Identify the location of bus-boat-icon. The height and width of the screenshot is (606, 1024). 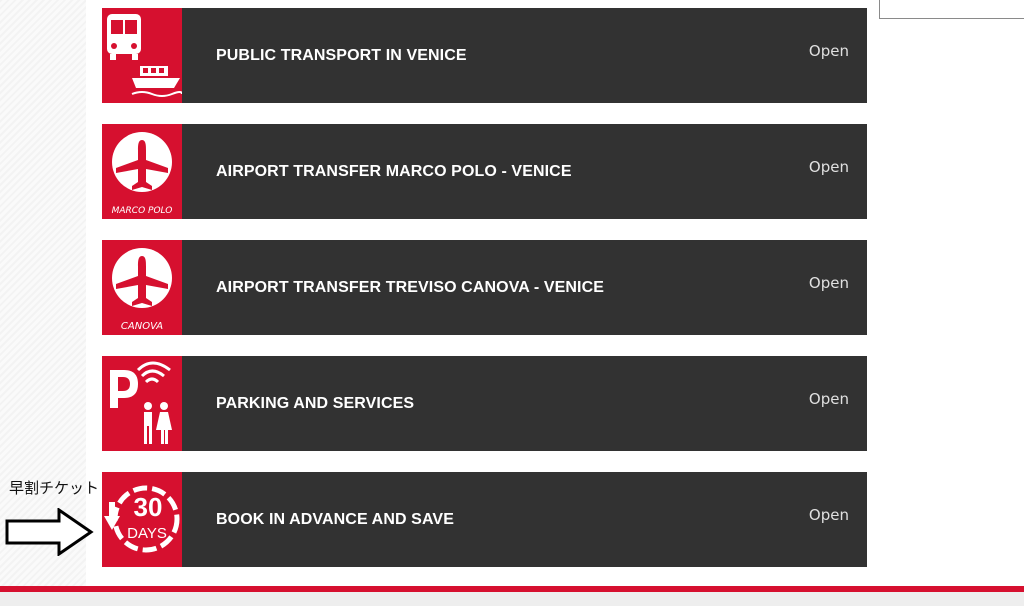
(142, 55).